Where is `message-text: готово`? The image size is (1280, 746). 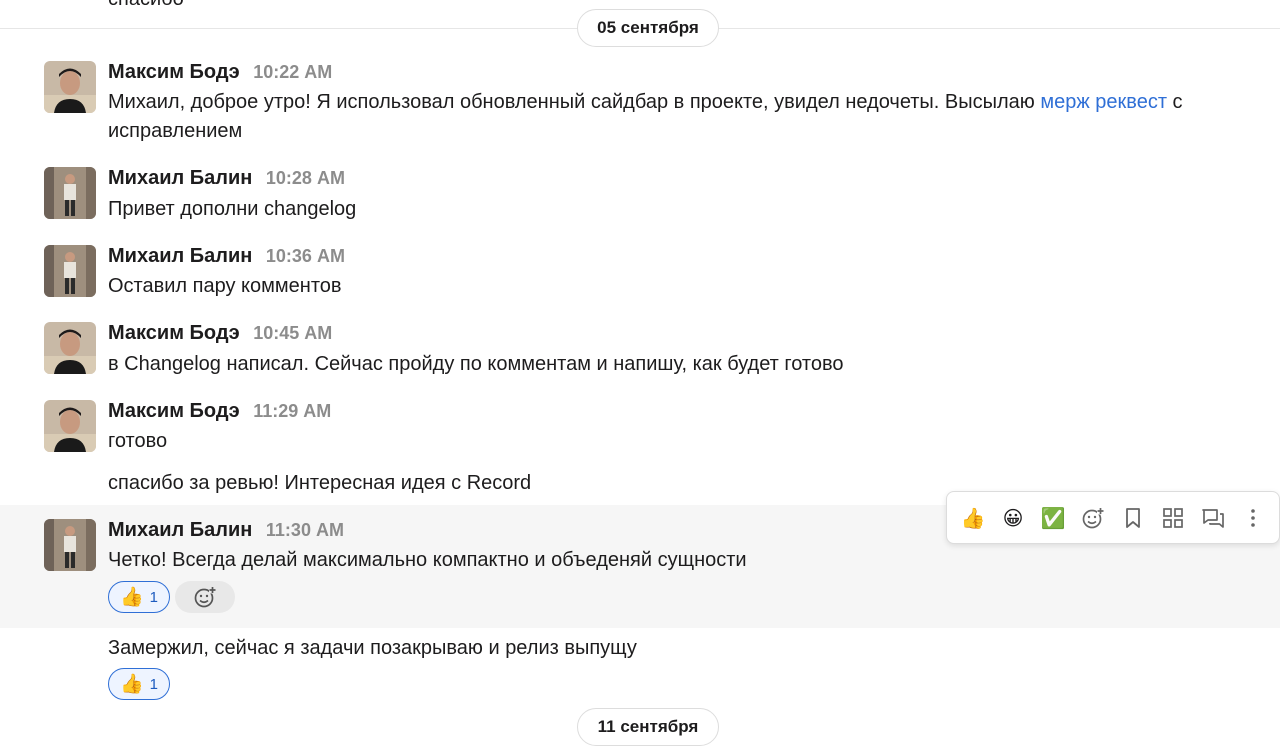
message-text: готово is located at coordinates (138, 441).